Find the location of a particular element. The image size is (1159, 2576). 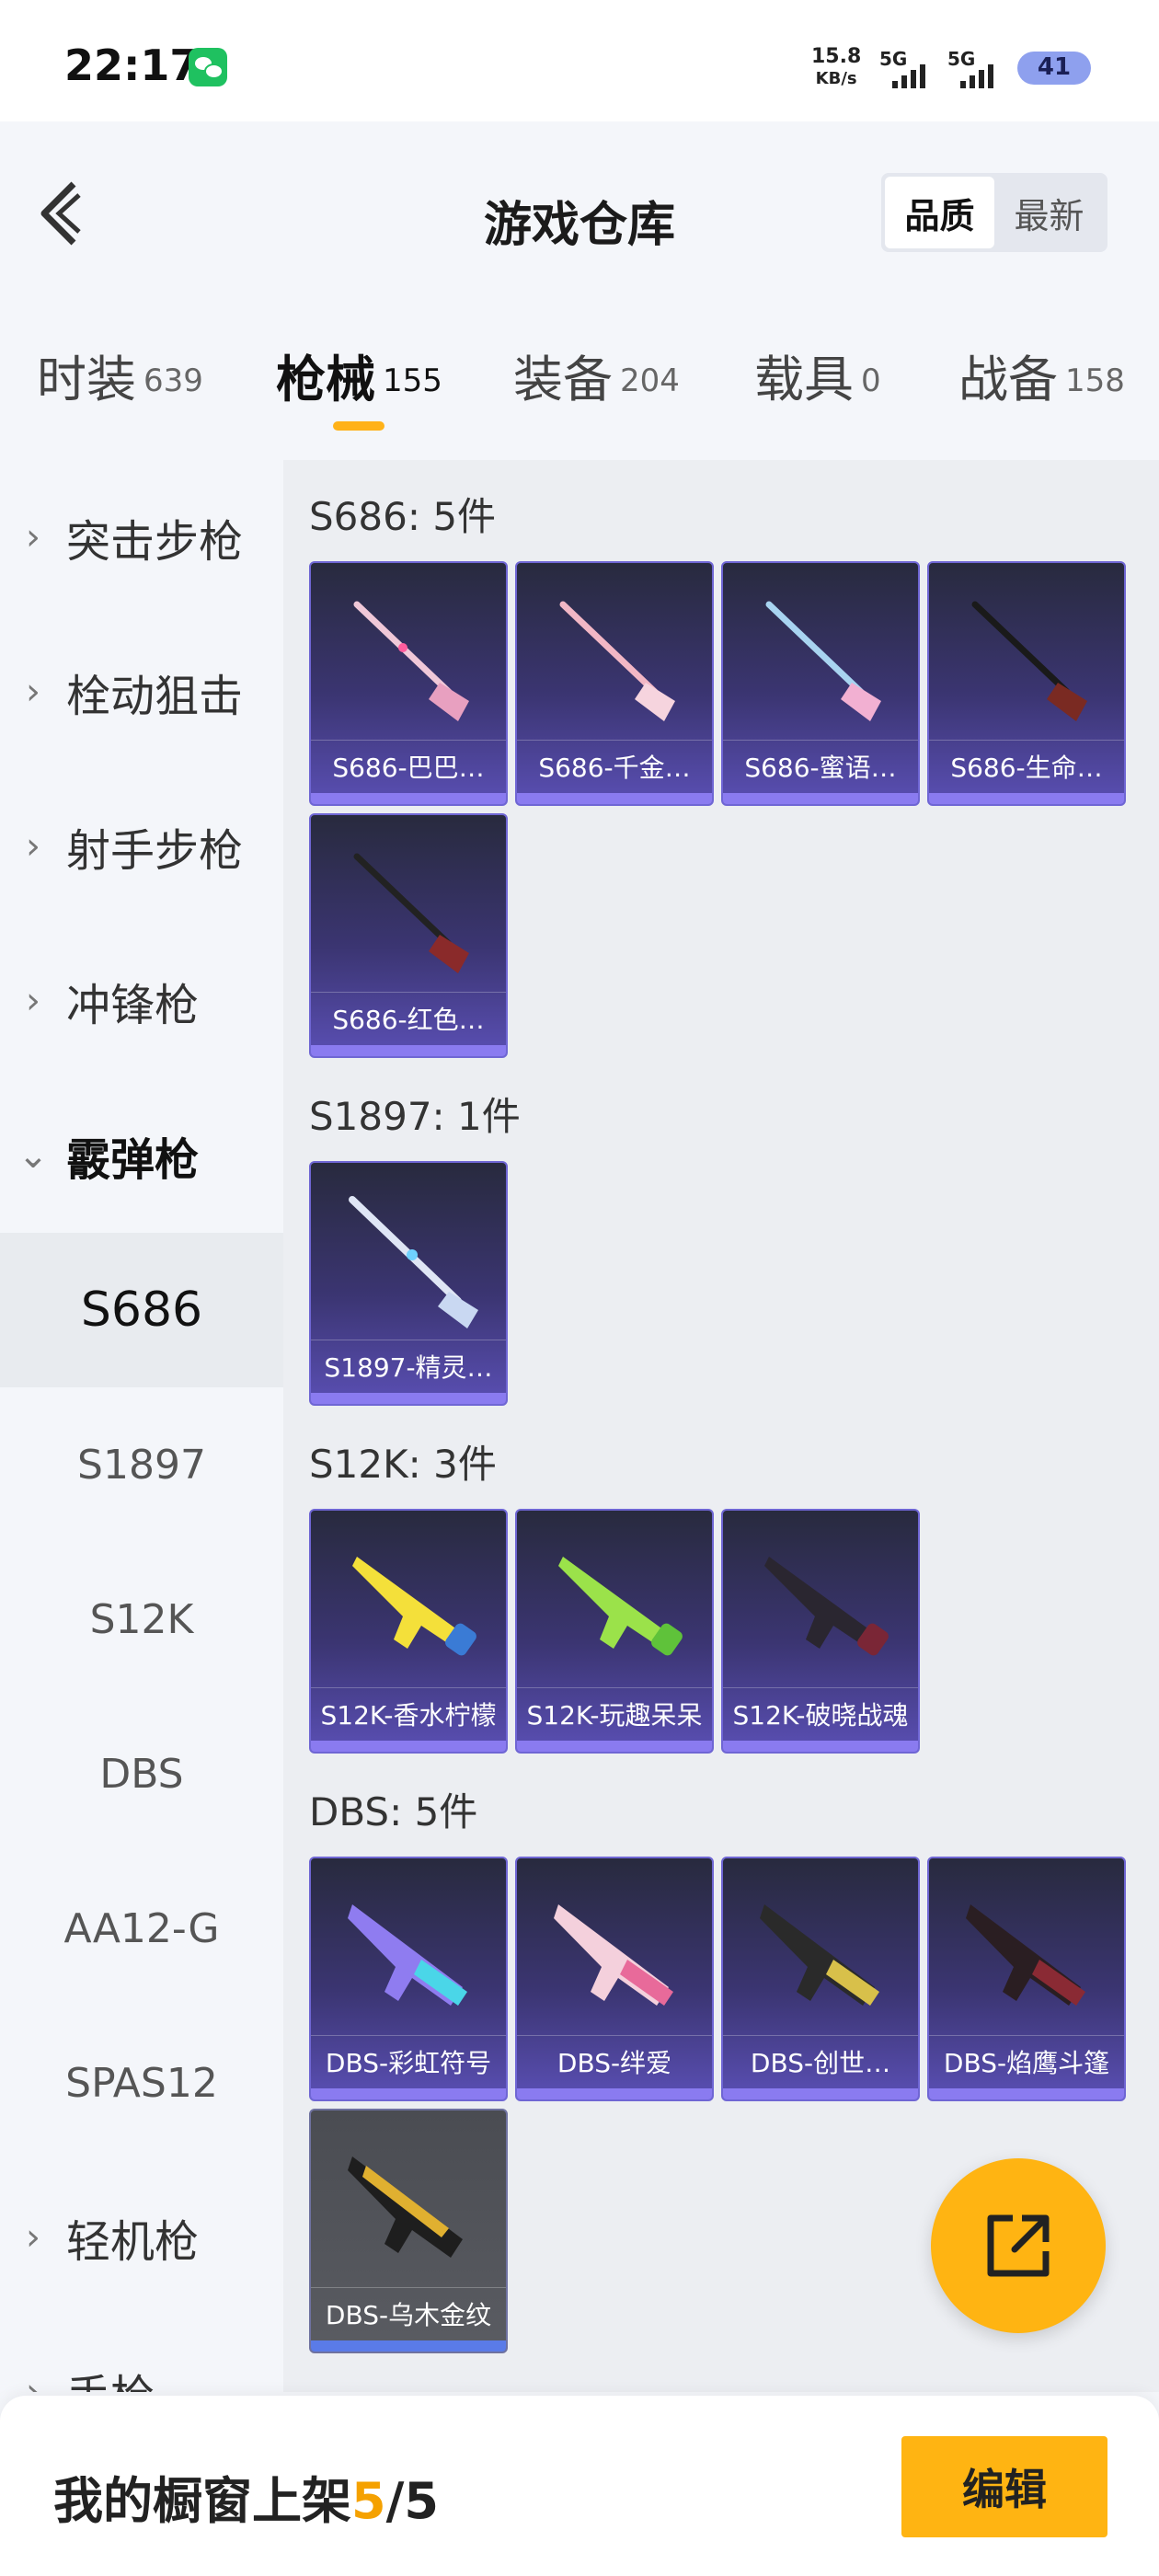

sidebar-item-label: 冲锋枪 is located at coordinates (133, 1005).